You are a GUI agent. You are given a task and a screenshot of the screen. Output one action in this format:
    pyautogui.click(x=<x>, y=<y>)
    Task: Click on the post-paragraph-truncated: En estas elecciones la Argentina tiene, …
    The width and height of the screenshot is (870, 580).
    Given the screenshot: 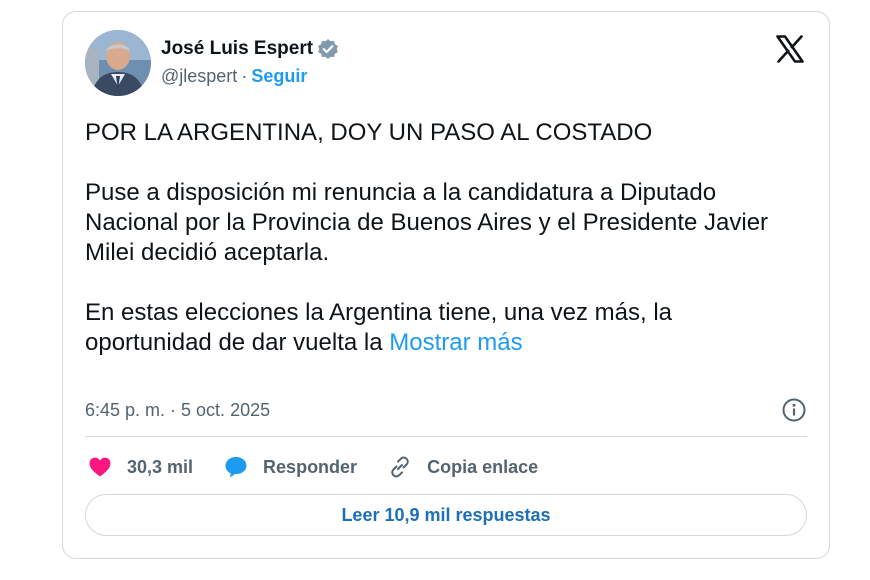 What is the action you would take?
    pyautogui.click(x=445, y=328)
    